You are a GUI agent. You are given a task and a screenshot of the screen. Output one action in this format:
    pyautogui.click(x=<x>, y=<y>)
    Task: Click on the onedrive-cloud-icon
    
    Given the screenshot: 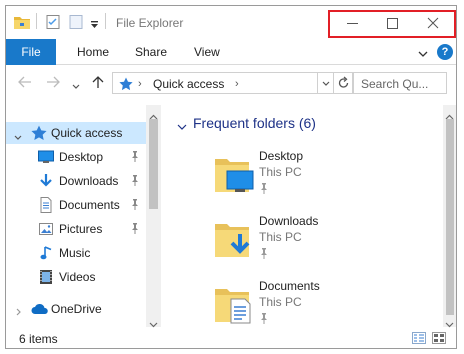 What is the action you would take?
    pyautogui.click(x=40, y=310)
    